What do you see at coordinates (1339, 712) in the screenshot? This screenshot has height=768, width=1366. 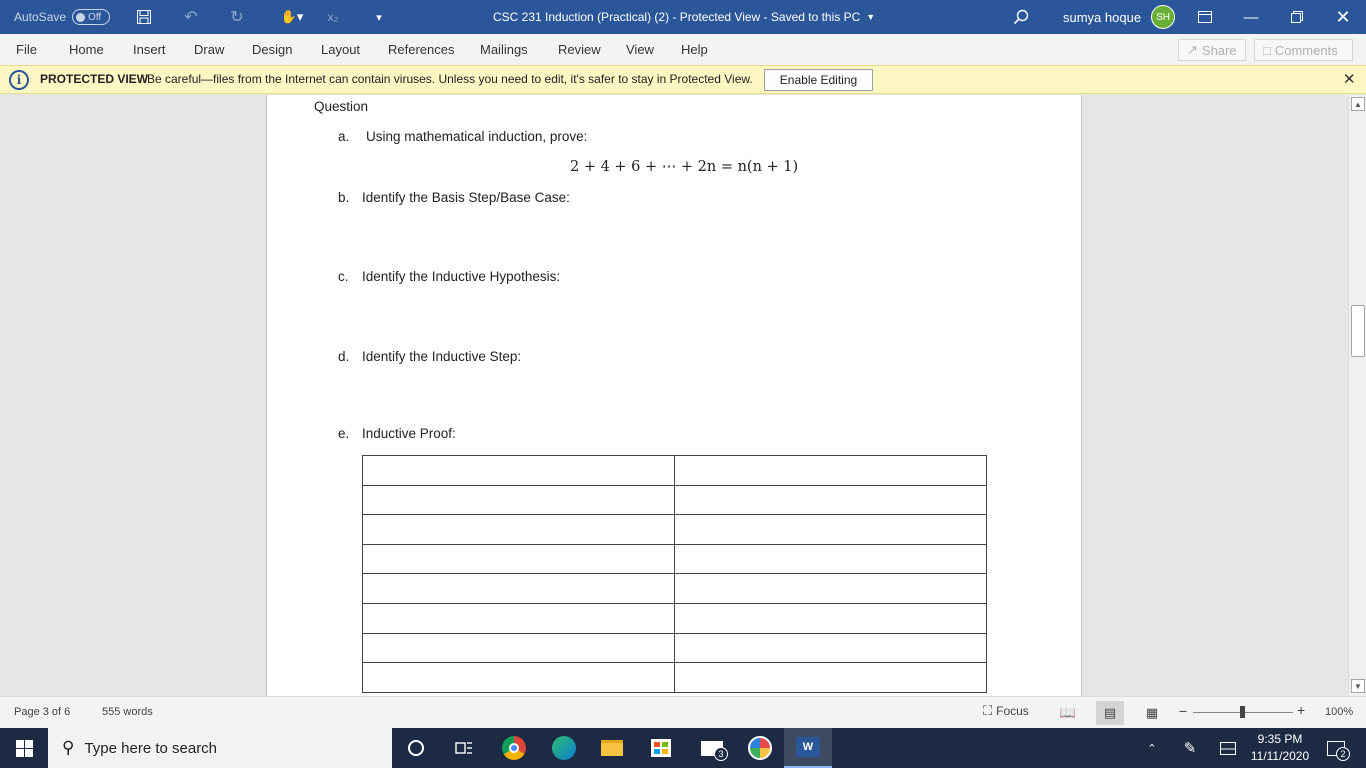 I see `zoom-level: 100%` at bounding box center [1339, 712].